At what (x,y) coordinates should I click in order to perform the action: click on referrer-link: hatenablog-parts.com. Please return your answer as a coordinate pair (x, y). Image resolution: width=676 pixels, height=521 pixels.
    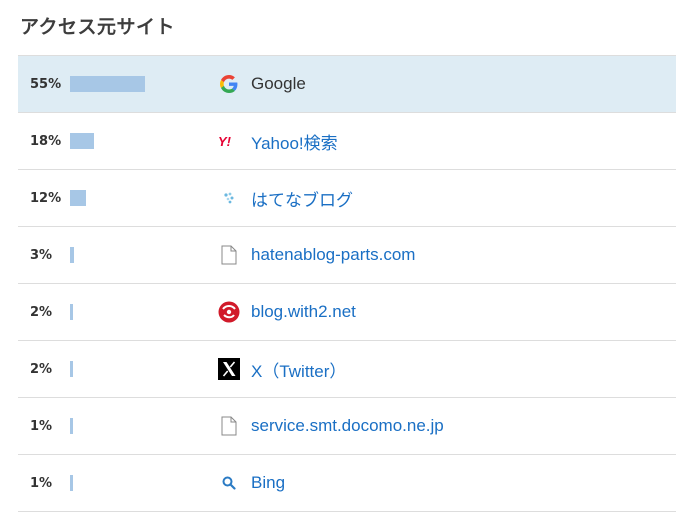
    Looking at the image, I should click on (333, 255).